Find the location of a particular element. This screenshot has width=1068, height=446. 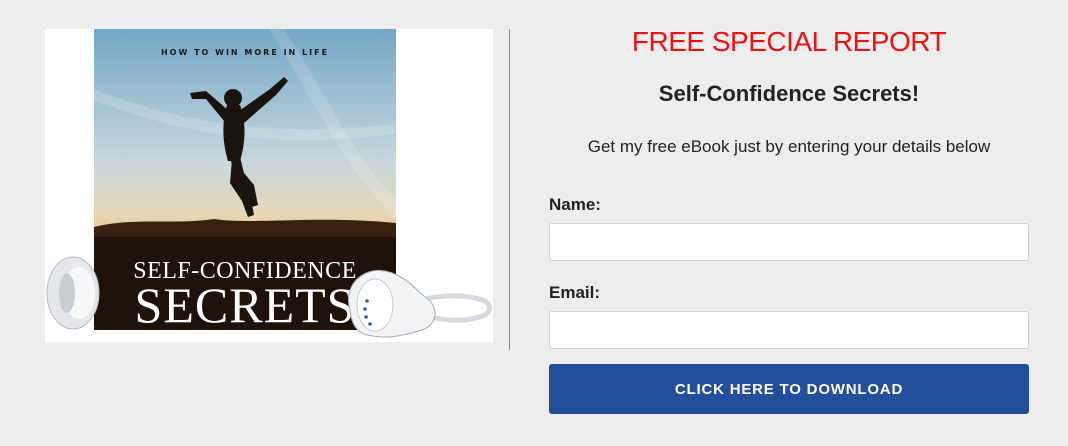

name-input is located at coordinates (789, 242).